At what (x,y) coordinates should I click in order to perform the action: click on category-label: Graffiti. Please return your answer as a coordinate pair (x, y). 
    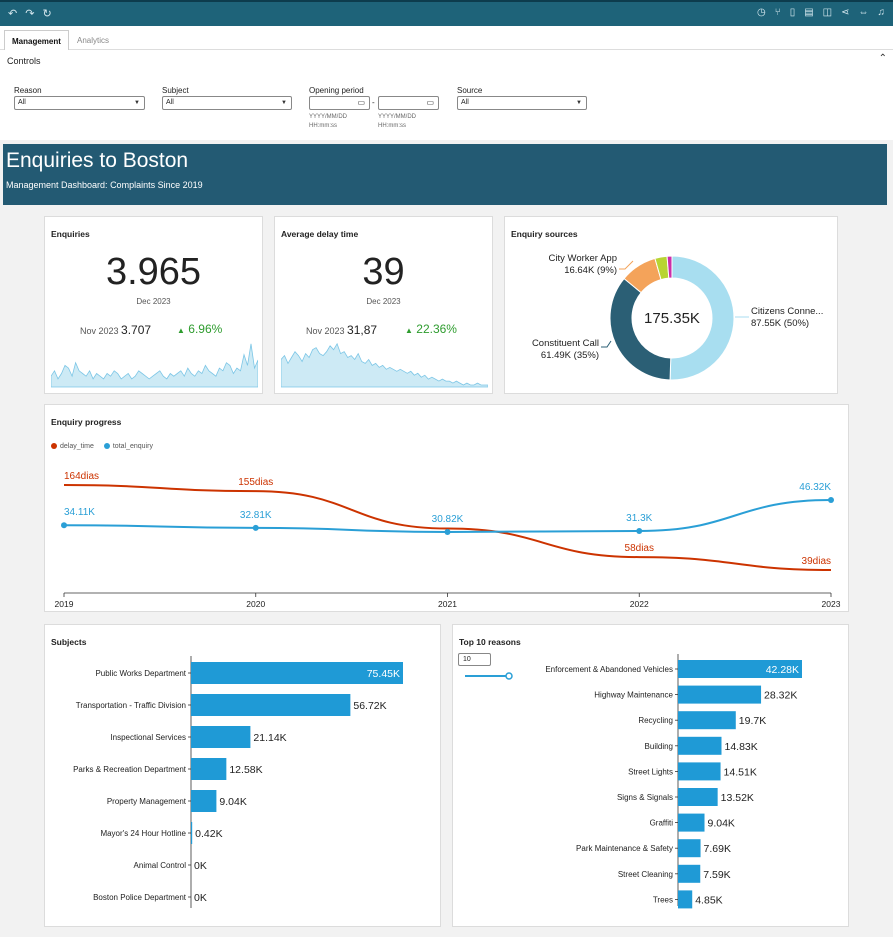
    Looking at the image, I should click on (662, 823).